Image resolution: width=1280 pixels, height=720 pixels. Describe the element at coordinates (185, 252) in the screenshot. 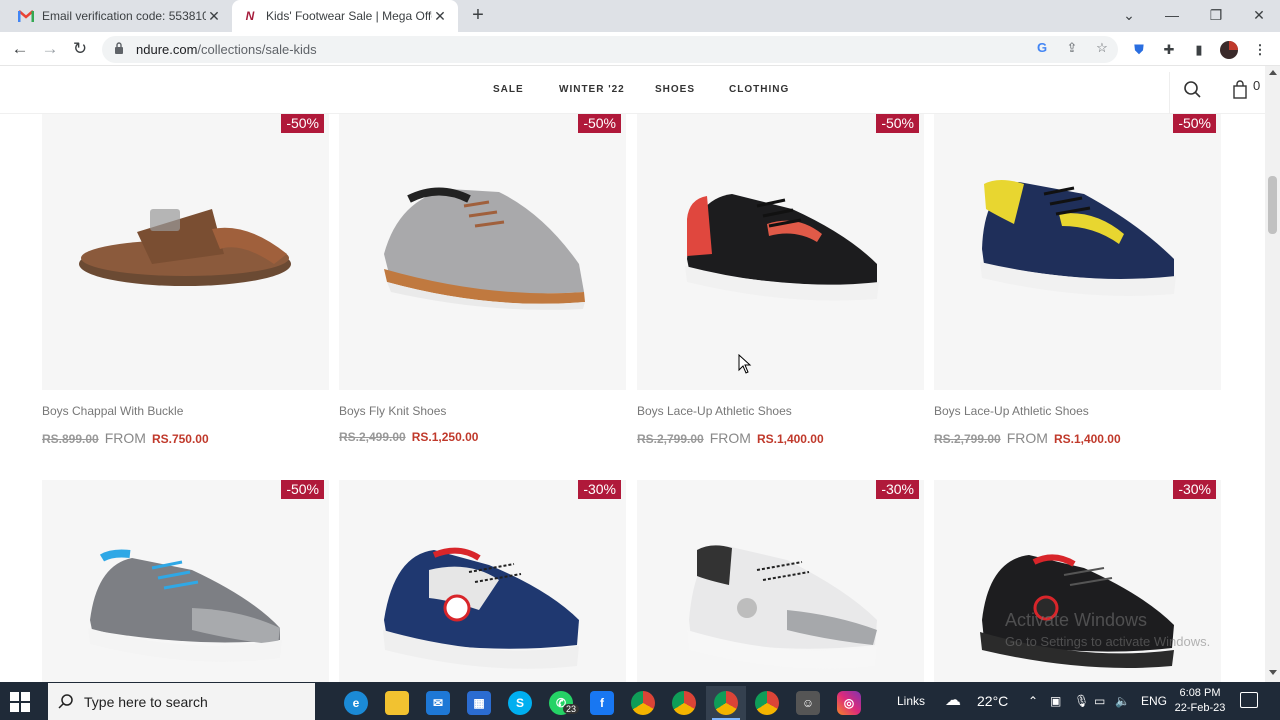

I see `product-image-chappal` at that location.